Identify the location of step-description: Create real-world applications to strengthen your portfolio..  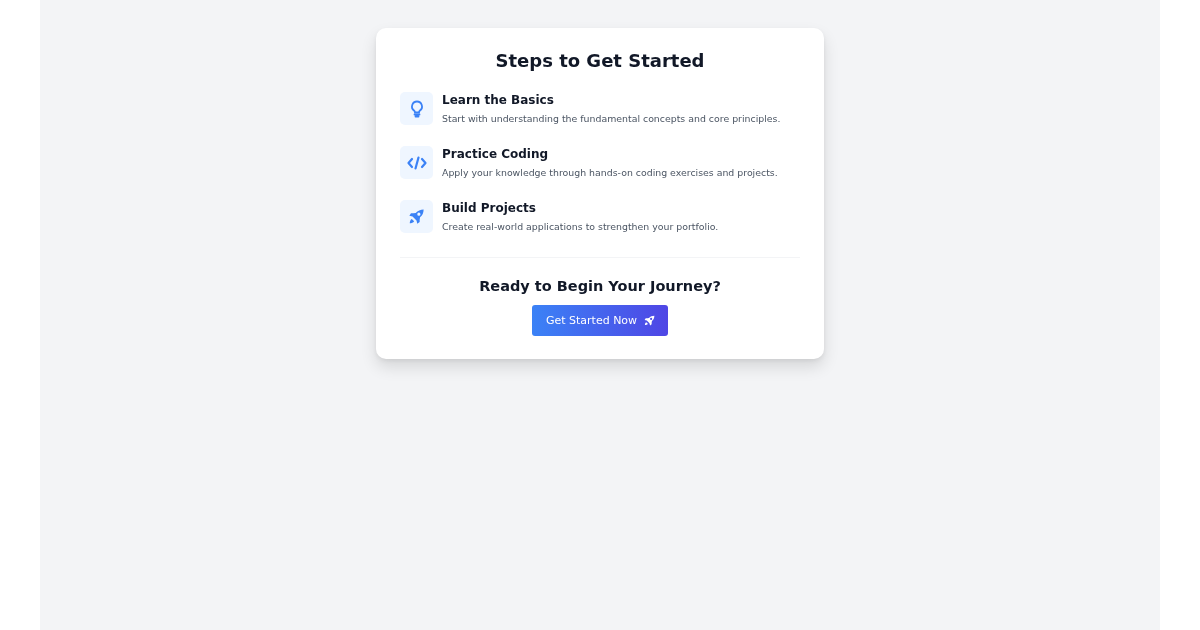
(580, 226).